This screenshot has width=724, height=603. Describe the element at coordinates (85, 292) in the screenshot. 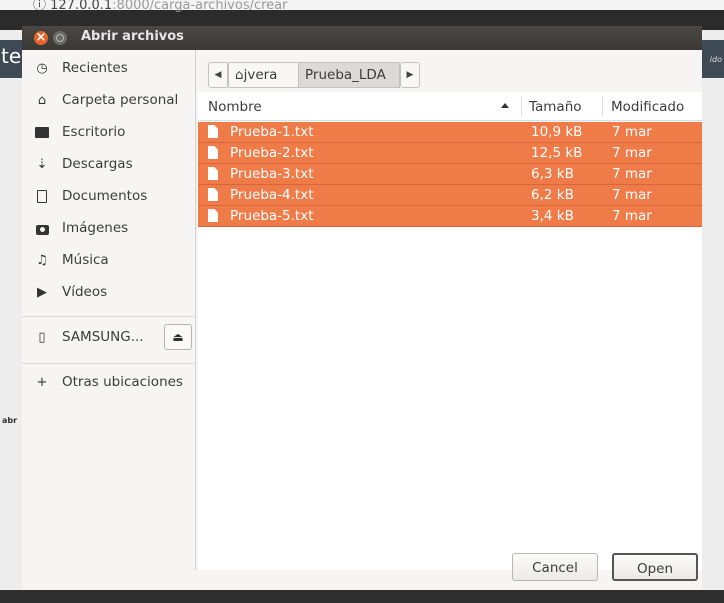

I see `sidebar-item-label: Vídeos` at that location.